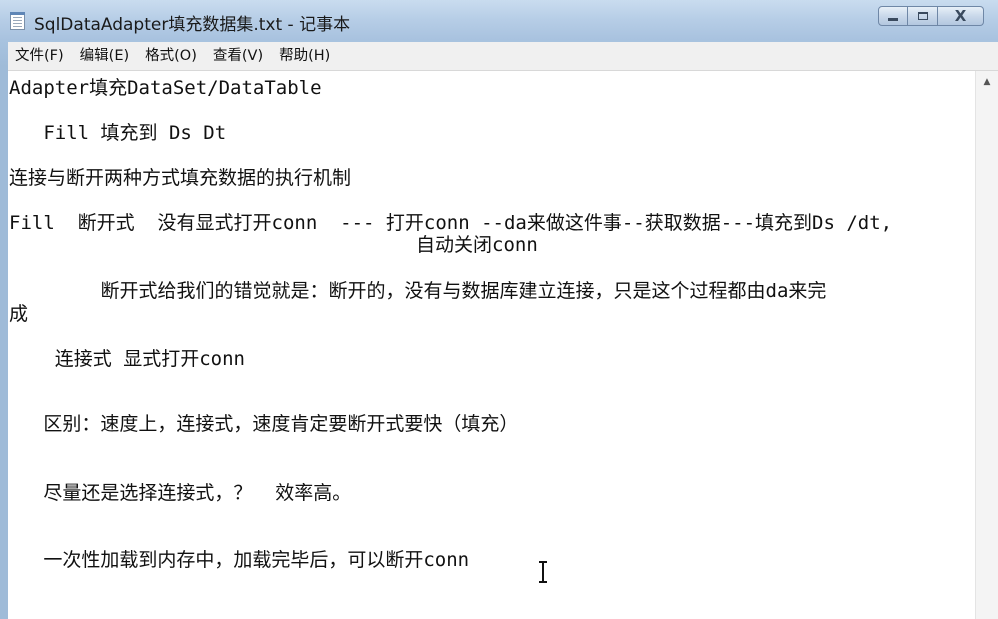 The width and height of the screenshot is (998, 619). Describe the element at coordinates (171, 56) in the screenshot. I see `menu-format: 格式(O)` at that location.